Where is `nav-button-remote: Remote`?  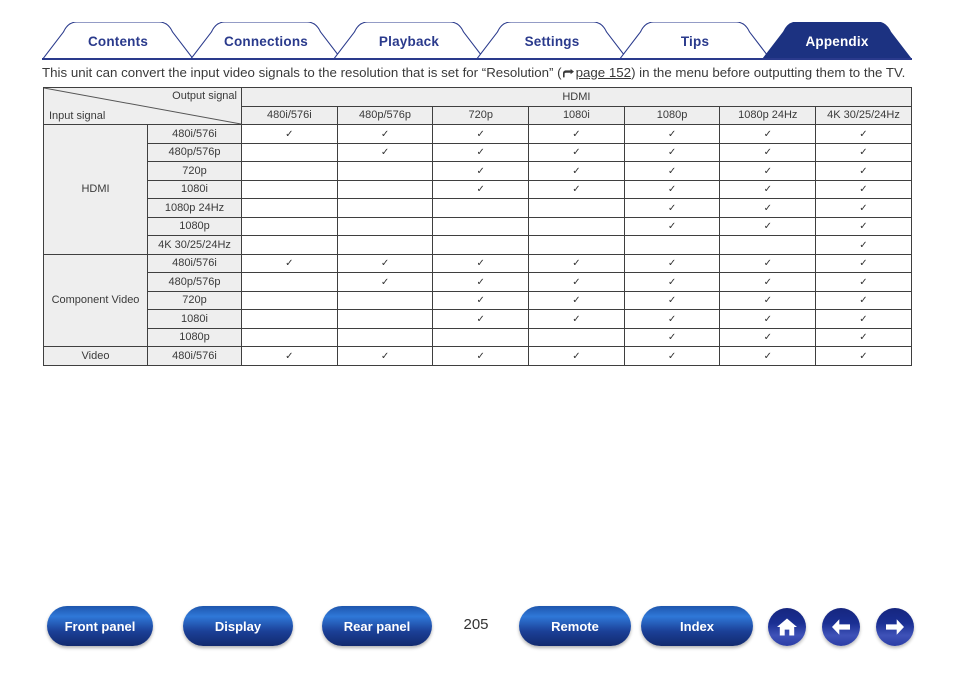 nav-button-remote: Remote is located at coordinates (575, 626).